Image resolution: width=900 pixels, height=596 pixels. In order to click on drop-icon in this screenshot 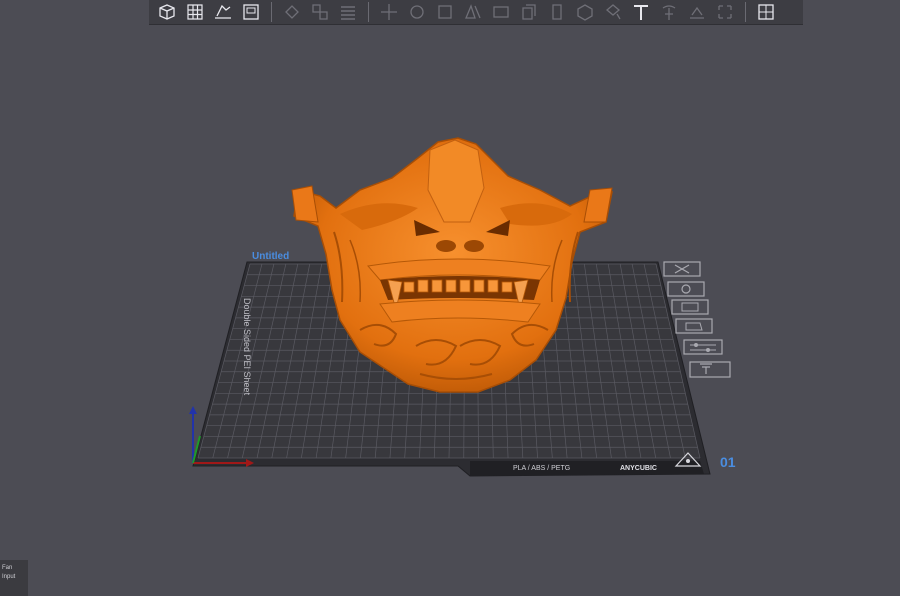, I will do `click(557, 12)`.